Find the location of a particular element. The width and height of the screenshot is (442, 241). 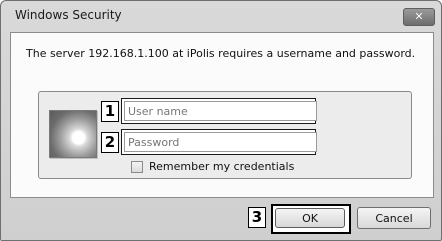

callout-marker-3: 3 is located at coordinates (257, 217).